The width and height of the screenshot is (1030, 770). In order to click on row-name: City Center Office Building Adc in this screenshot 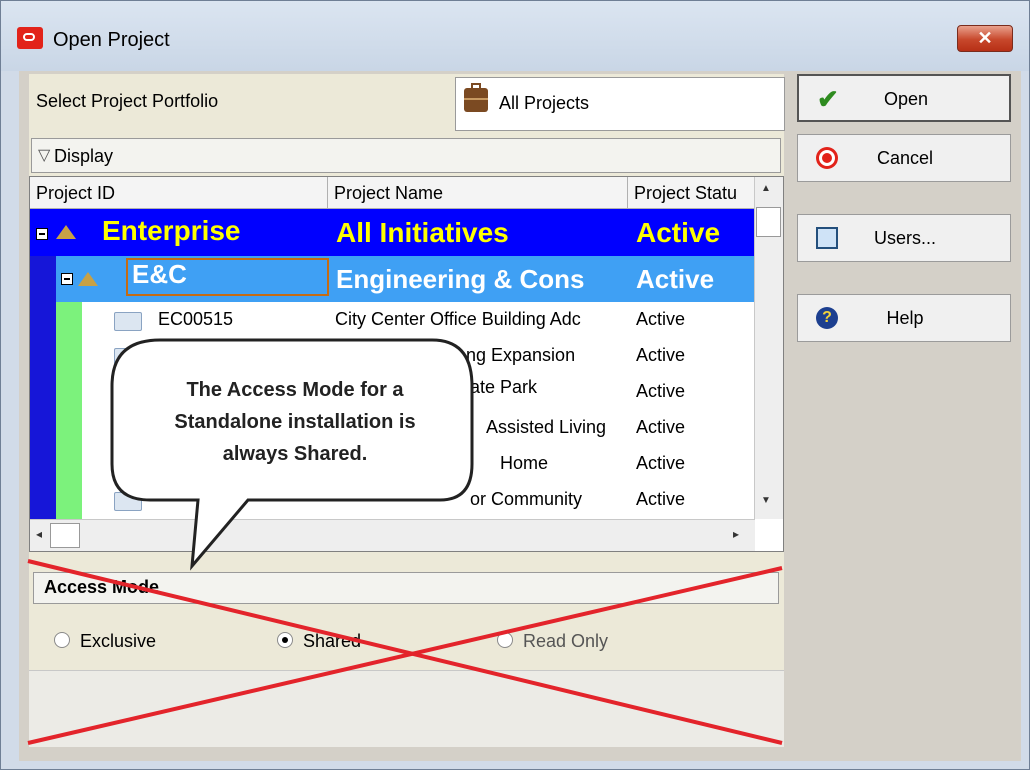, I will do `click(458, 319)`.